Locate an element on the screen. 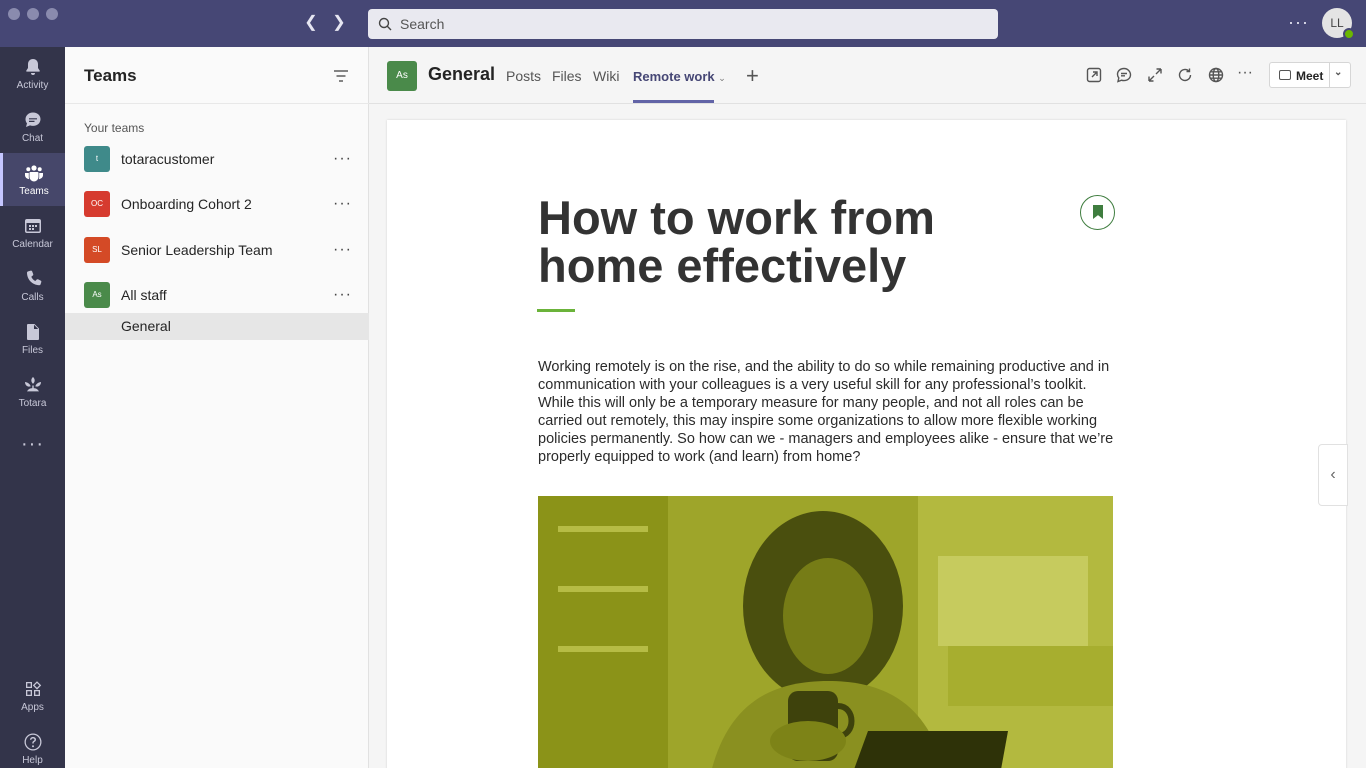  rail-label: Calls is located at coordinates (32, 297).